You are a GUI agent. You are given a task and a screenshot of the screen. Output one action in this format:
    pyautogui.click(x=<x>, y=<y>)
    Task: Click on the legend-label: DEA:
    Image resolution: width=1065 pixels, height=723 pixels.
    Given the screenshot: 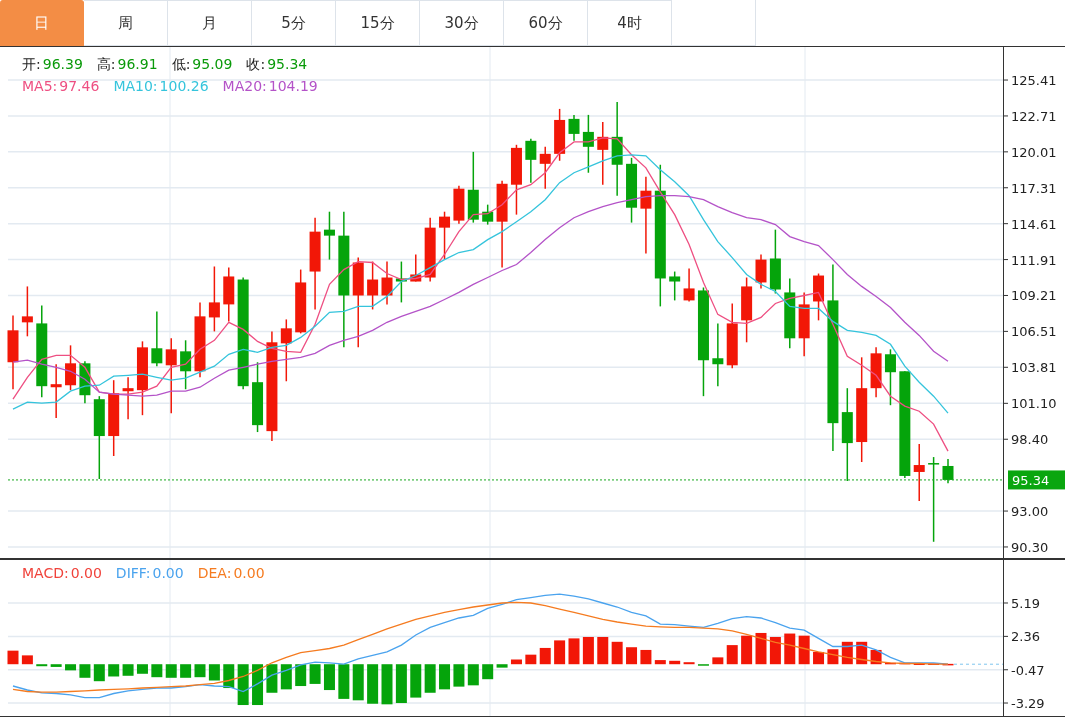 What is the action you would take?
    pyautogui.click(x=214, y=573)
    